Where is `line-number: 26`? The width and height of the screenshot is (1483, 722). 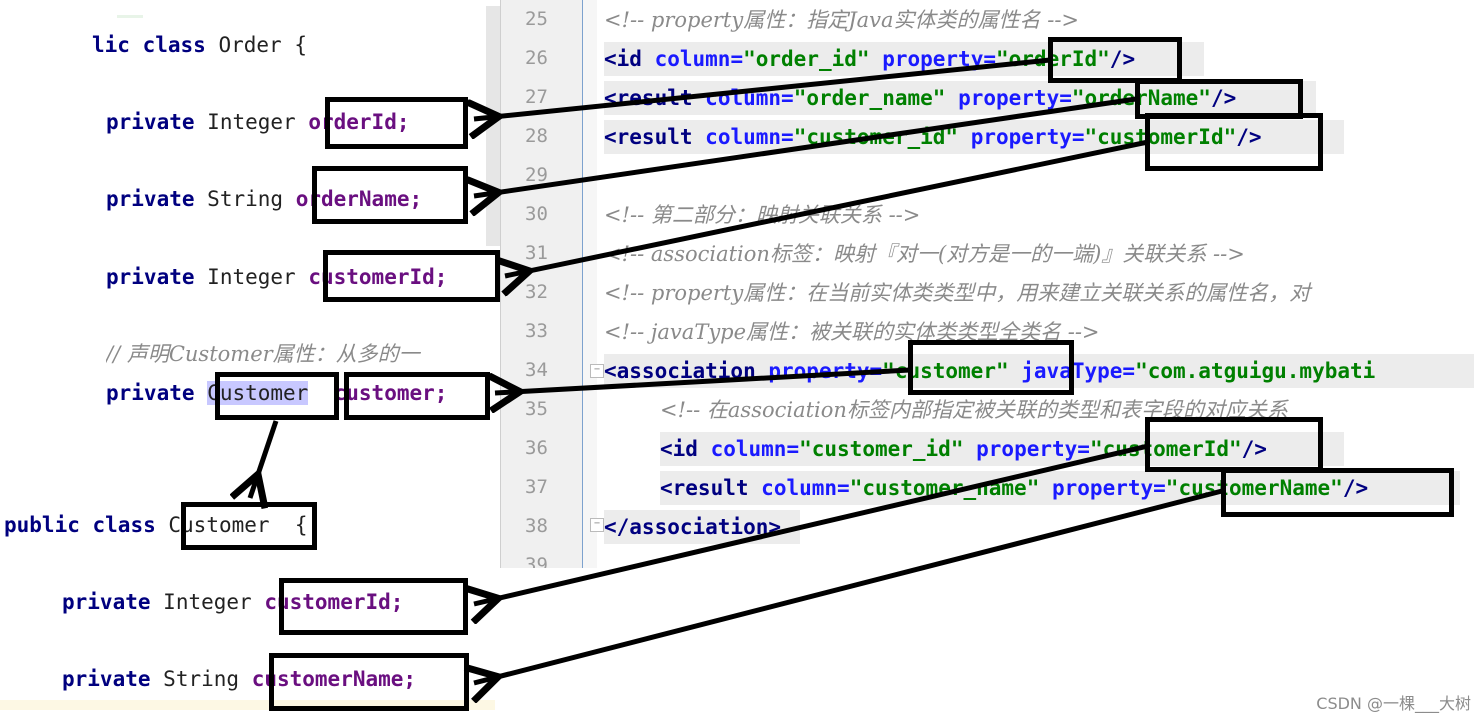 line-number: 26 is located at coordinates (536, 58).